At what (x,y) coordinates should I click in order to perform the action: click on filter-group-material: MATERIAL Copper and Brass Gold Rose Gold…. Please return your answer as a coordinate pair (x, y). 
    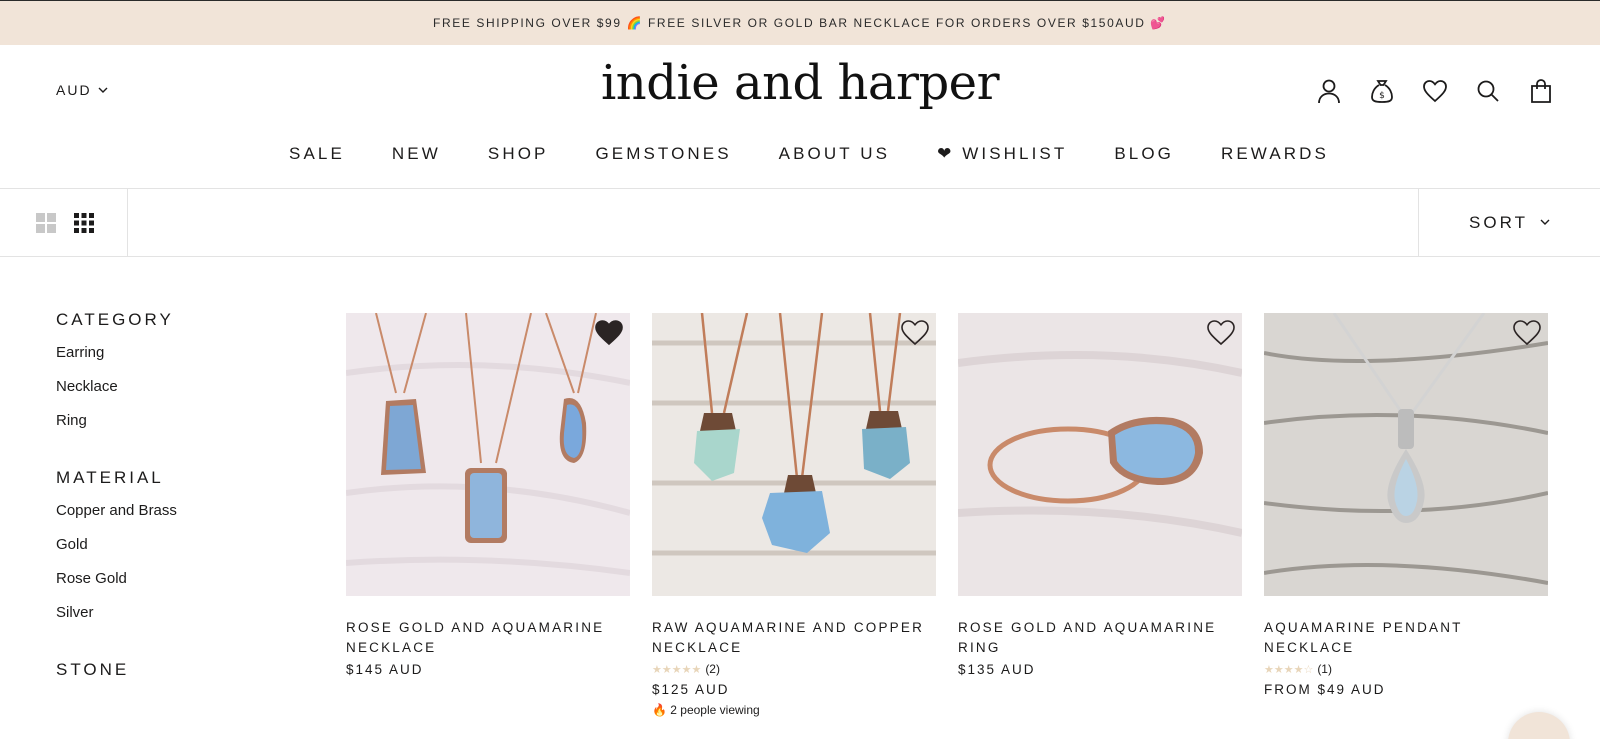
    Looking at the image, I should click on (171, 553).